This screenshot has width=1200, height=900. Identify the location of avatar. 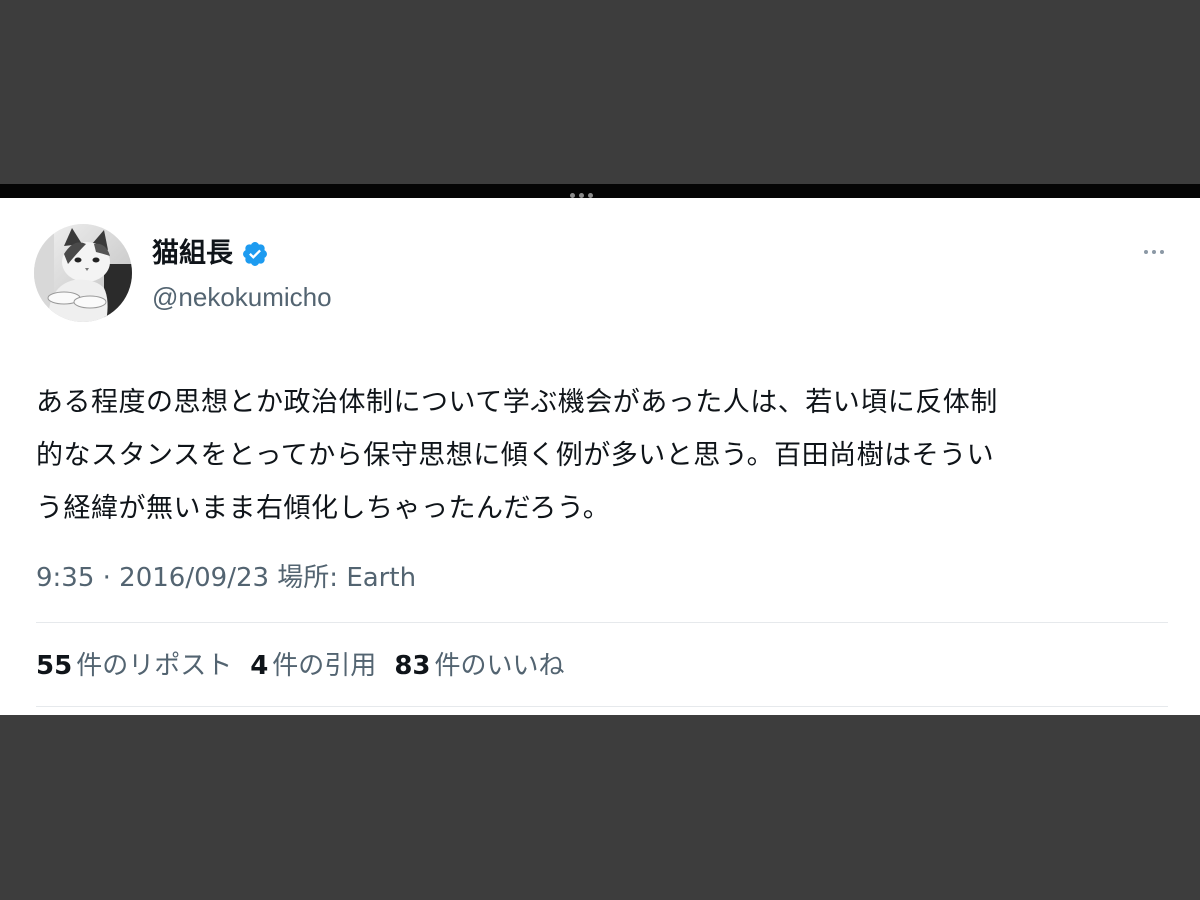
(83, 273).